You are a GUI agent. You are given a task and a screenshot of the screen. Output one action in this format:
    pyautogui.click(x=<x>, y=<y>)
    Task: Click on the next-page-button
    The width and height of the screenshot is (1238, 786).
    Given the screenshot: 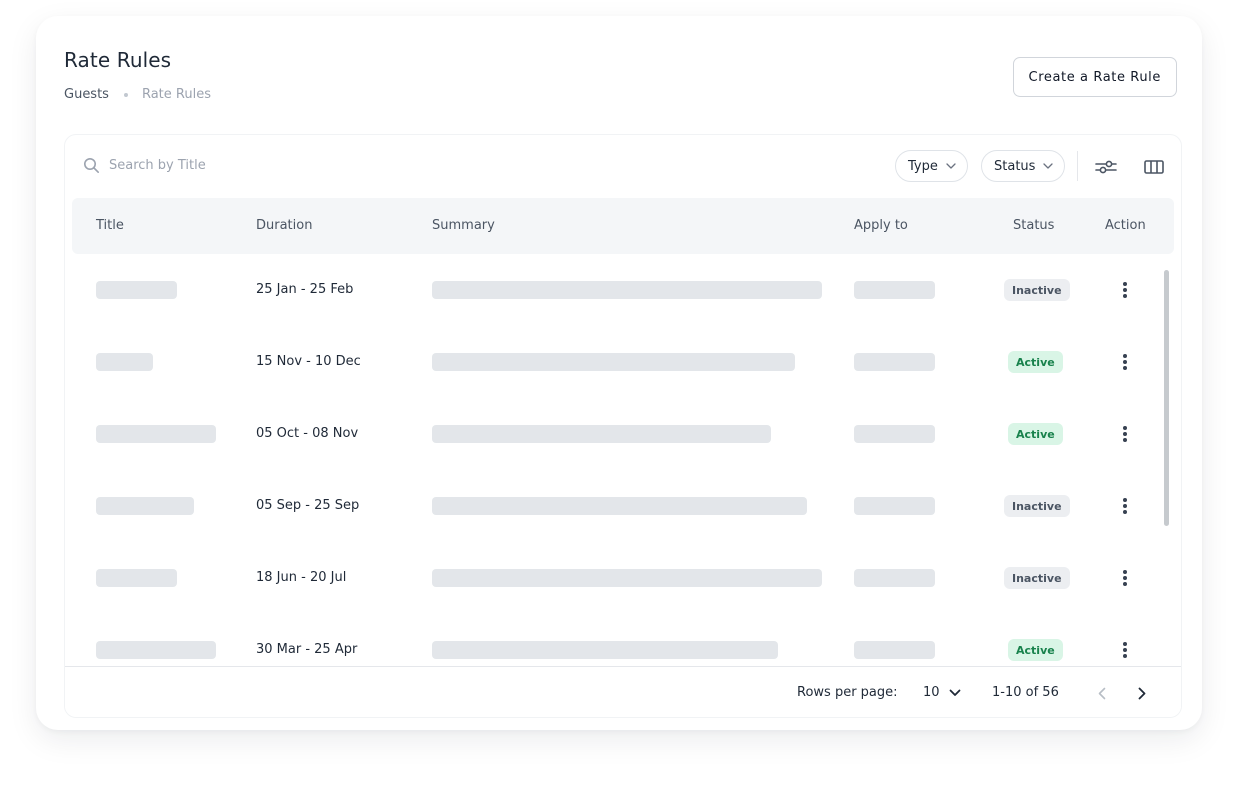 What is the action you would take?
    pyautogui.click(x=1142, y=693)
    